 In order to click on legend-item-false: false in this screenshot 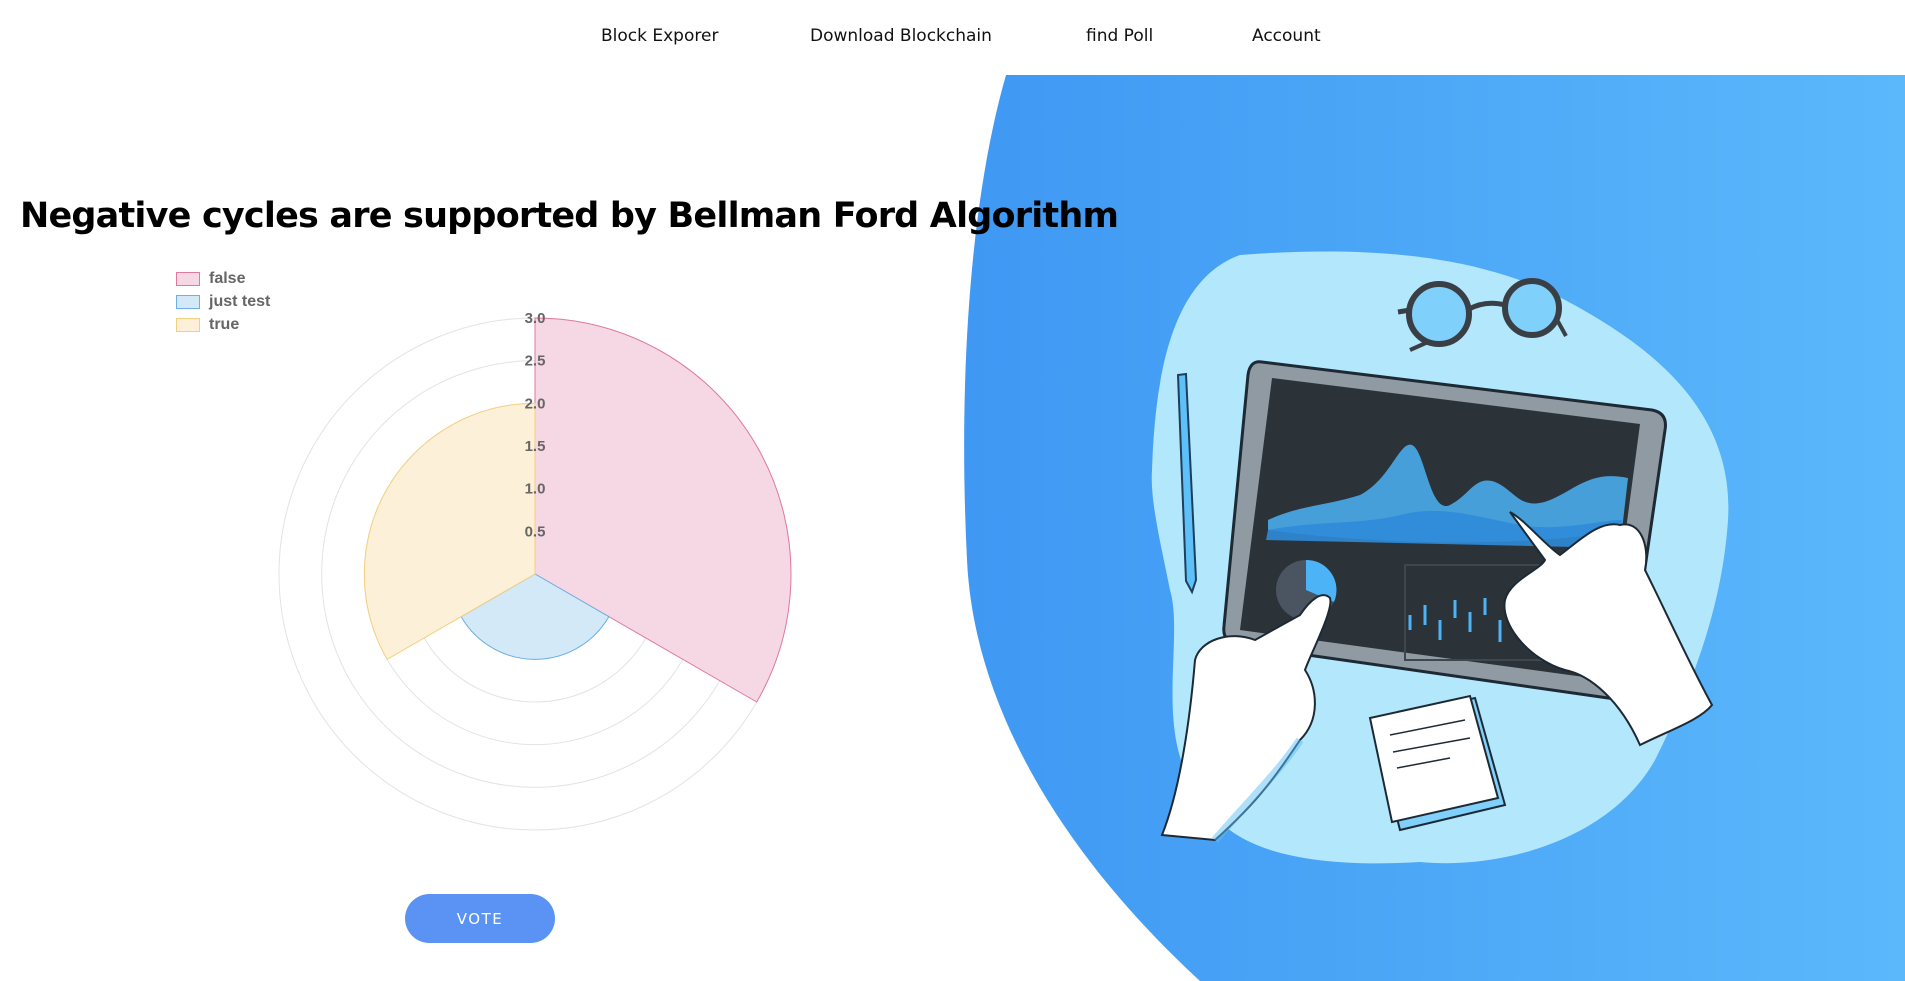, I will do `click(223, 278)`.